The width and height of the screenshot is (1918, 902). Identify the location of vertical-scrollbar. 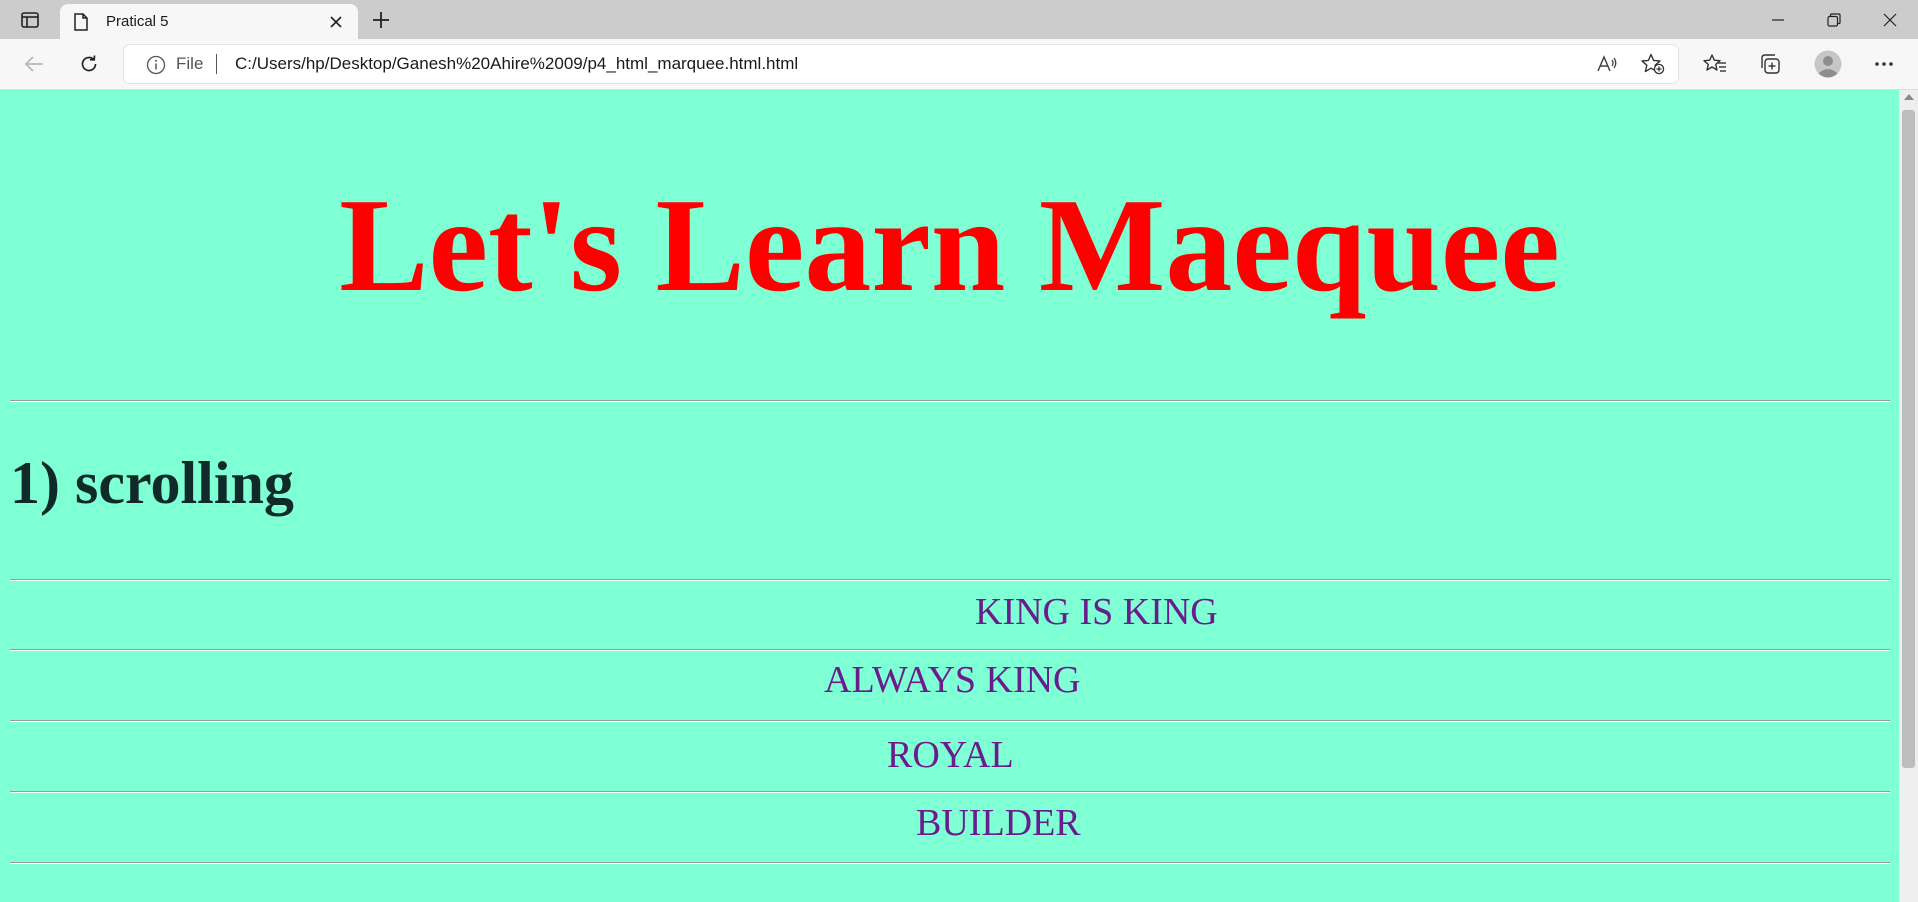
(1908, 496).